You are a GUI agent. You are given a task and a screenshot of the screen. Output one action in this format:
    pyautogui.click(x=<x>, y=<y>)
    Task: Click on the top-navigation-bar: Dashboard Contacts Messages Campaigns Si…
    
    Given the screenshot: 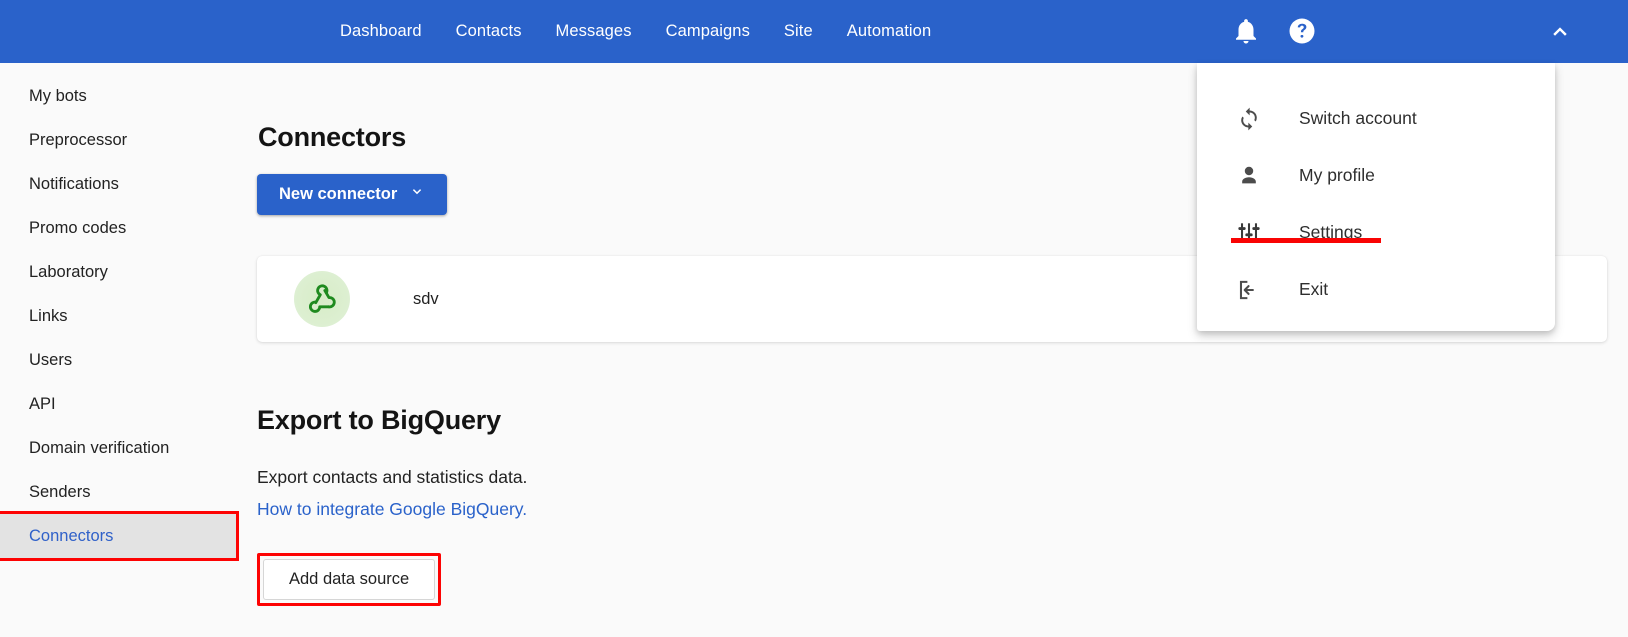 What is the action you would take?
    pyautogui.click(x=814, y=31)
    